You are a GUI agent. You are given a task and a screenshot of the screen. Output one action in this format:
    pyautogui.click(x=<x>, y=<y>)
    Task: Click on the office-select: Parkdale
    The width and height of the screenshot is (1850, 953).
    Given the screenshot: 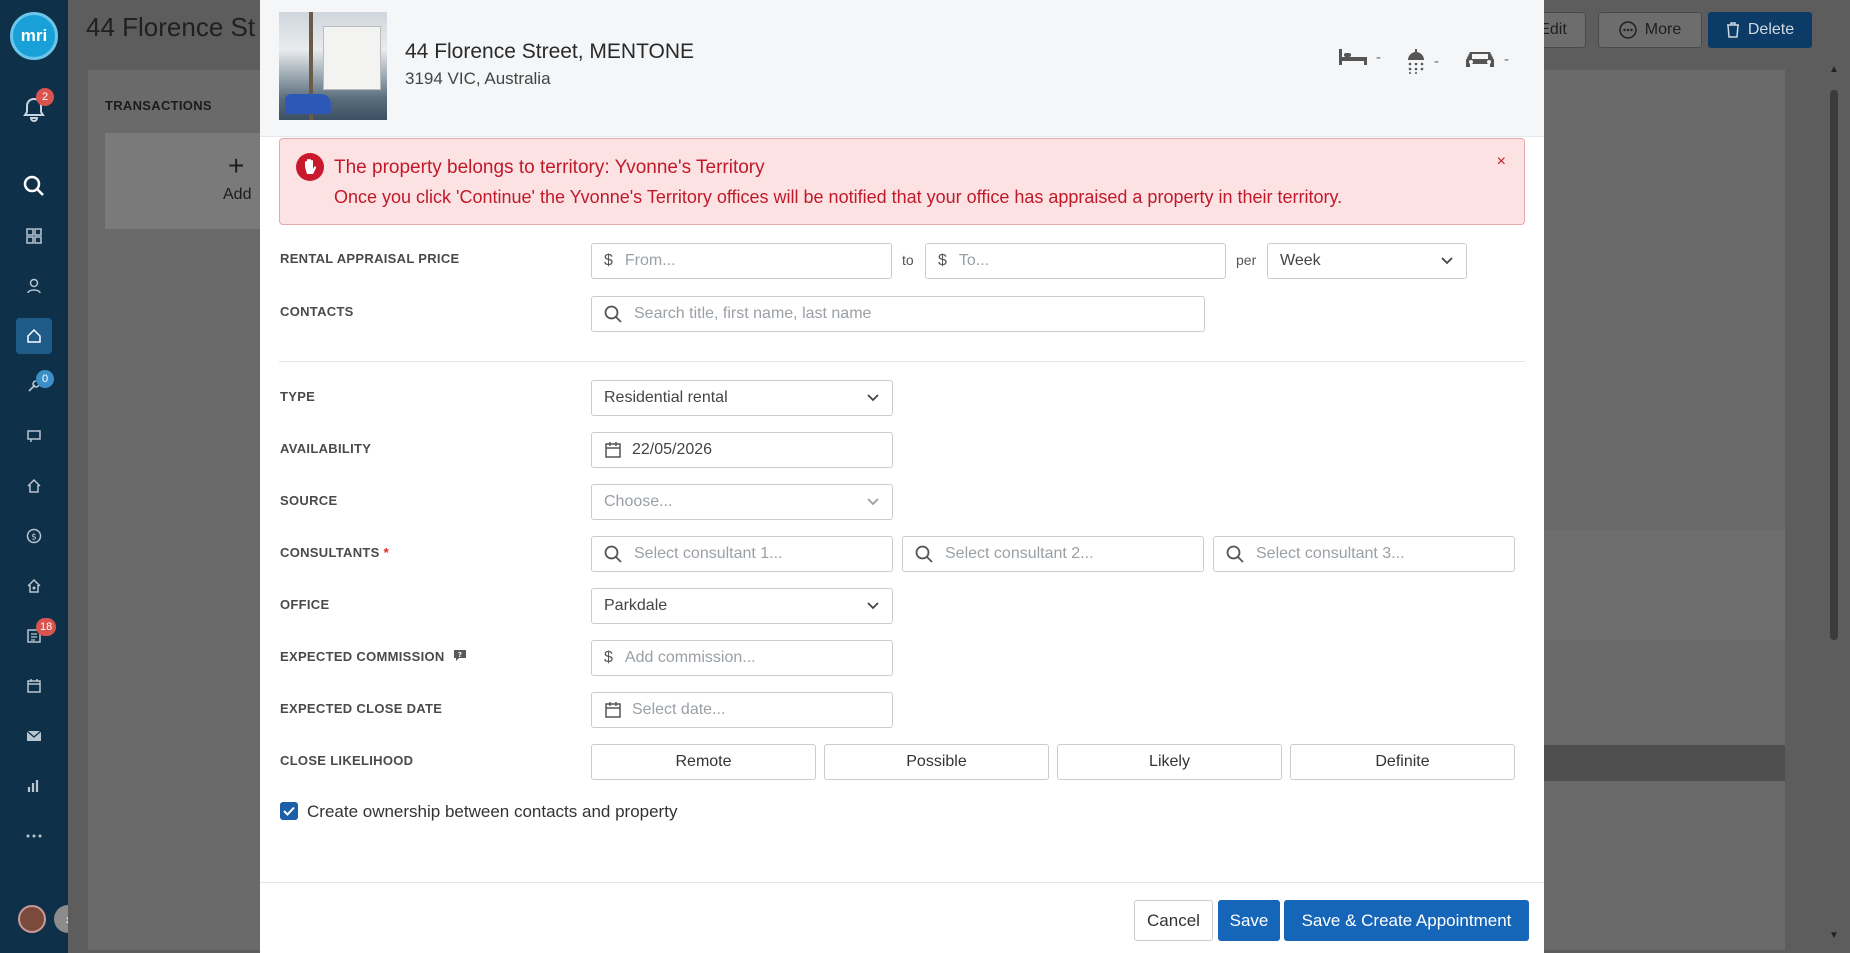 What is the action you would take?
    pyautogui.click(x=742, y=606)
    